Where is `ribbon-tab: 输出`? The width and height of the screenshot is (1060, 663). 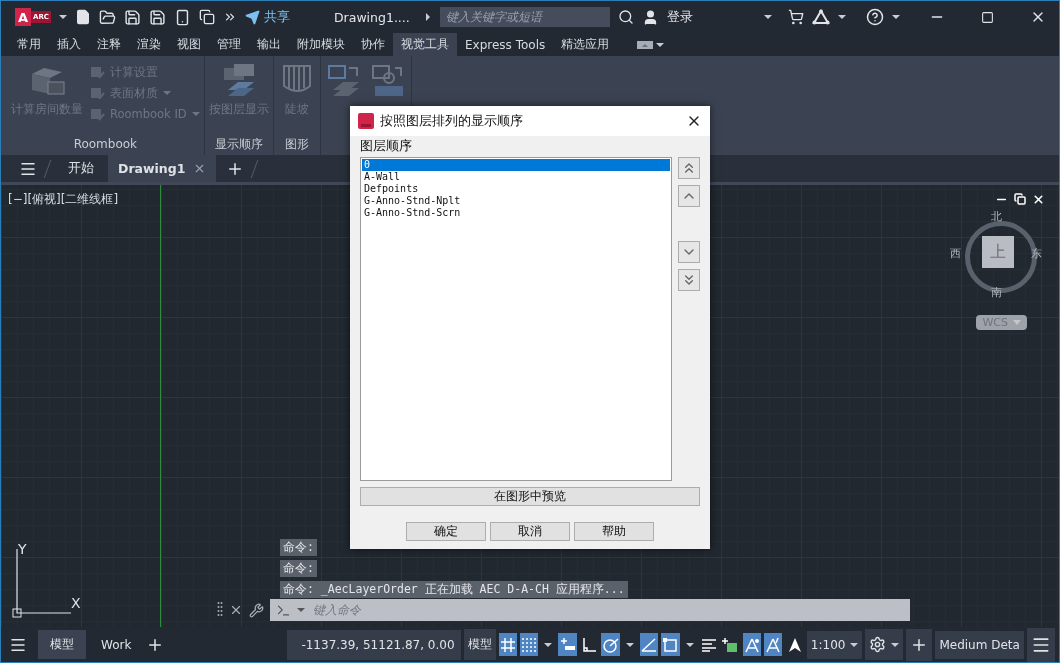 ribbon-tab: 输出 is located at coordinates (269, 44).